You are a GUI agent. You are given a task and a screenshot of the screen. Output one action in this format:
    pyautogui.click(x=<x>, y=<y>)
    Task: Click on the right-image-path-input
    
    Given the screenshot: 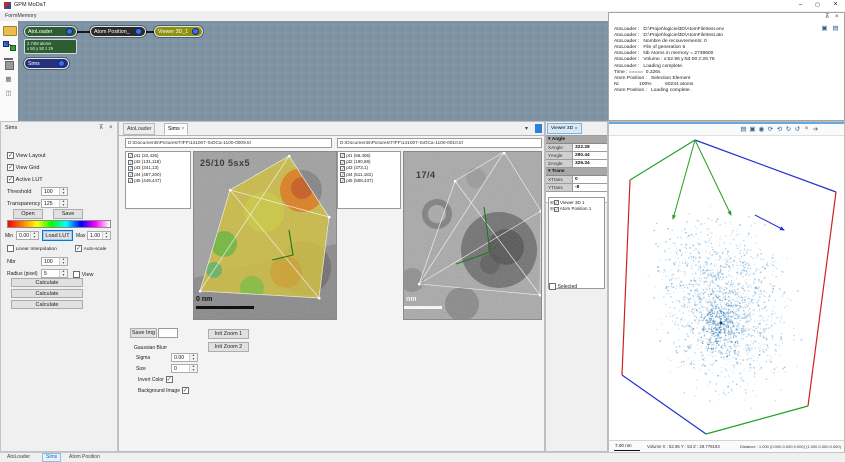 What is the action you would take?
    pyautogui.click(x=439, y=143)
    